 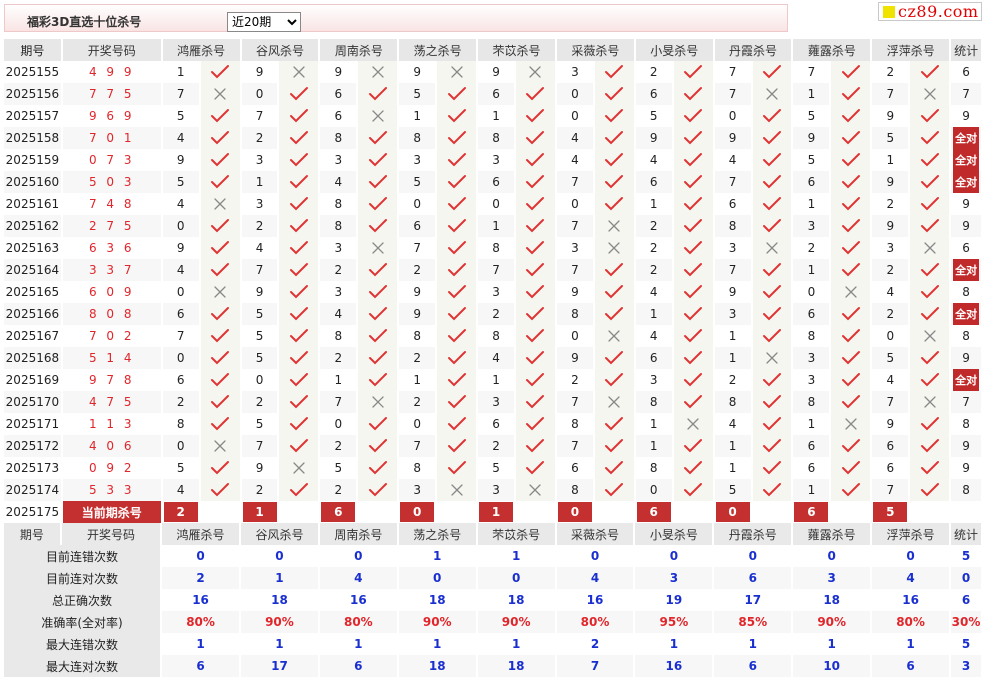 What do you see at coordinates (457, 512) in the screenshot?
I see `current-empty-cell` at bounding box center [457, 512].